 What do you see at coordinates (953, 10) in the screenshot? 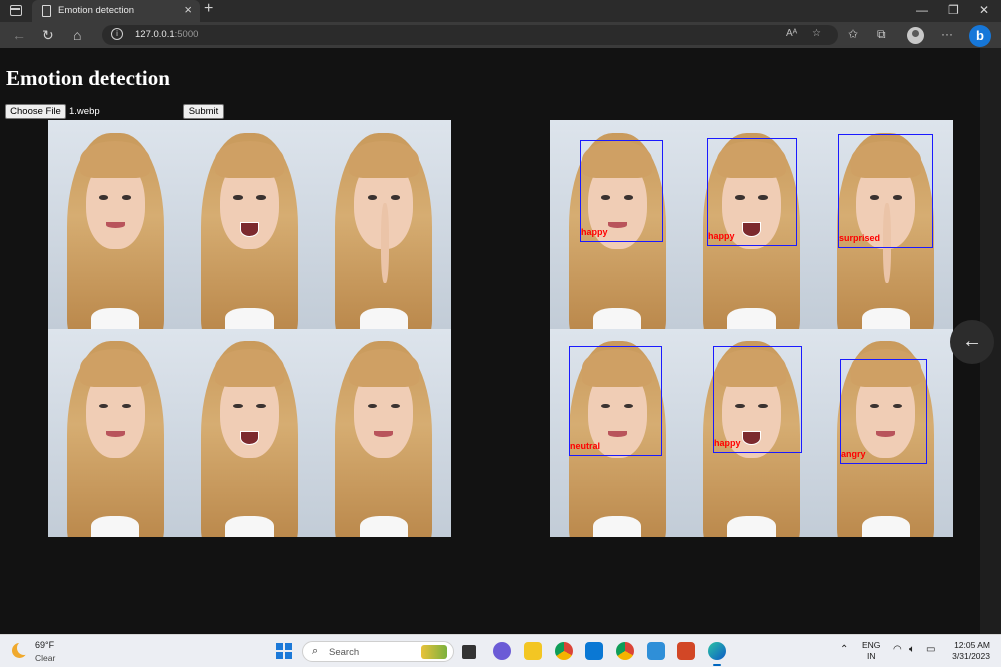
I see `restore-icon: ❐` at bounding box center [953, 10].